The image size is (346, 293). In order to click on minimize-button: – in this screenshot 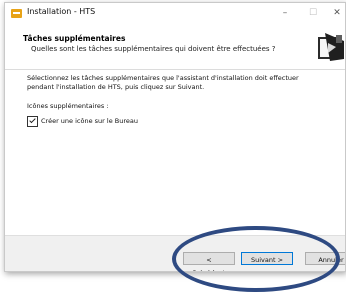, I will do `click(285, 13)`.